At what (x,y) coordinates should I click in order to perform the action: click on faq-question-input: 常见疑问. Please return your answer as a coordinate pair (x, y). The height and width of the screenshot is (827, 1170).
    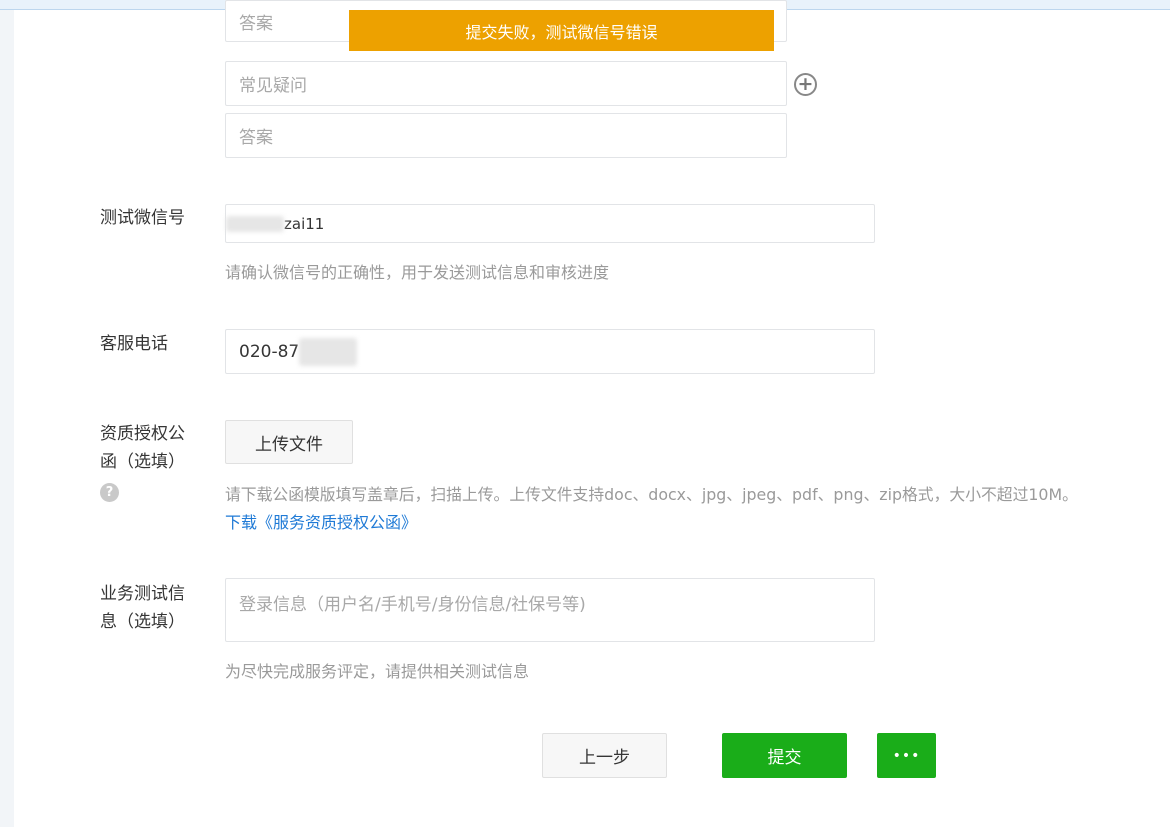
    Looking at the image, I should click on (506, 83).